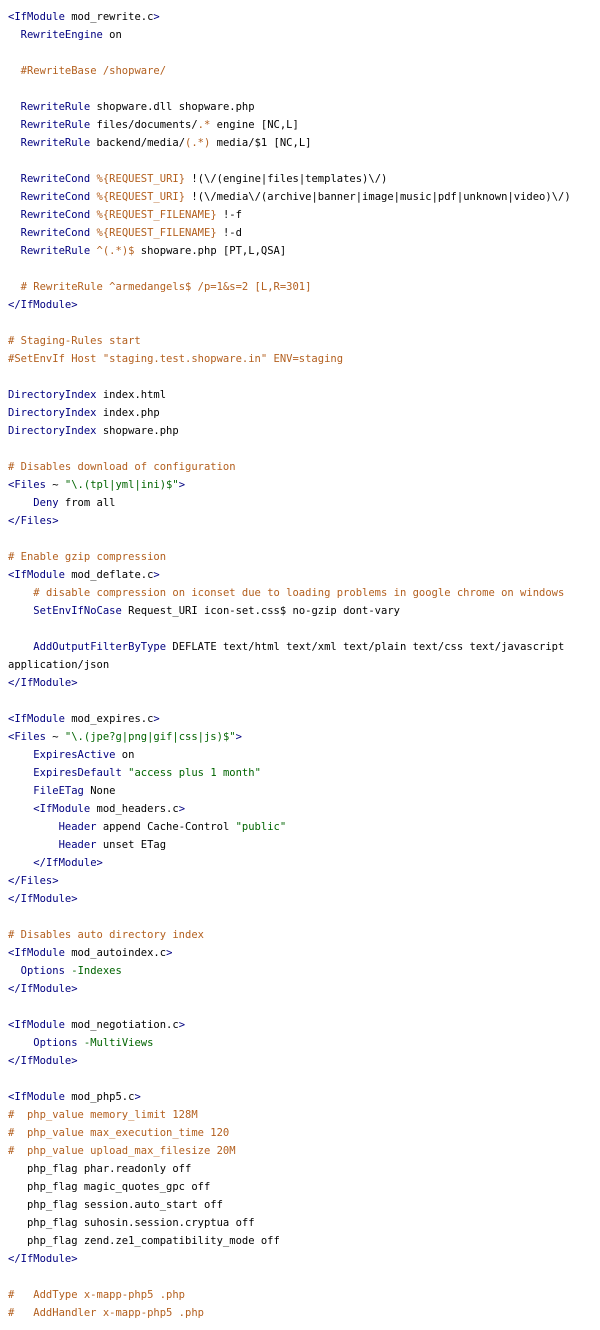 This screenshot has width=600, height=1330. Describe the element at coordinates (304, 467) in the screenshot. I see `code-line: # Disables download of configuration` at that location.